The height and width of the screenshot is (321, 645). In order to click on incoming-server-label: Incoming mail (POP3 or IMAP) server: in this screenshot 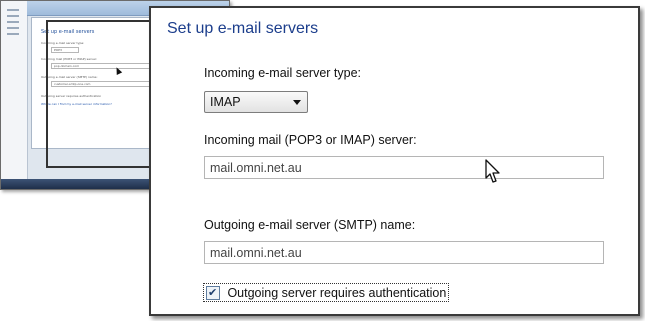, I will do `click(310, 140)`.